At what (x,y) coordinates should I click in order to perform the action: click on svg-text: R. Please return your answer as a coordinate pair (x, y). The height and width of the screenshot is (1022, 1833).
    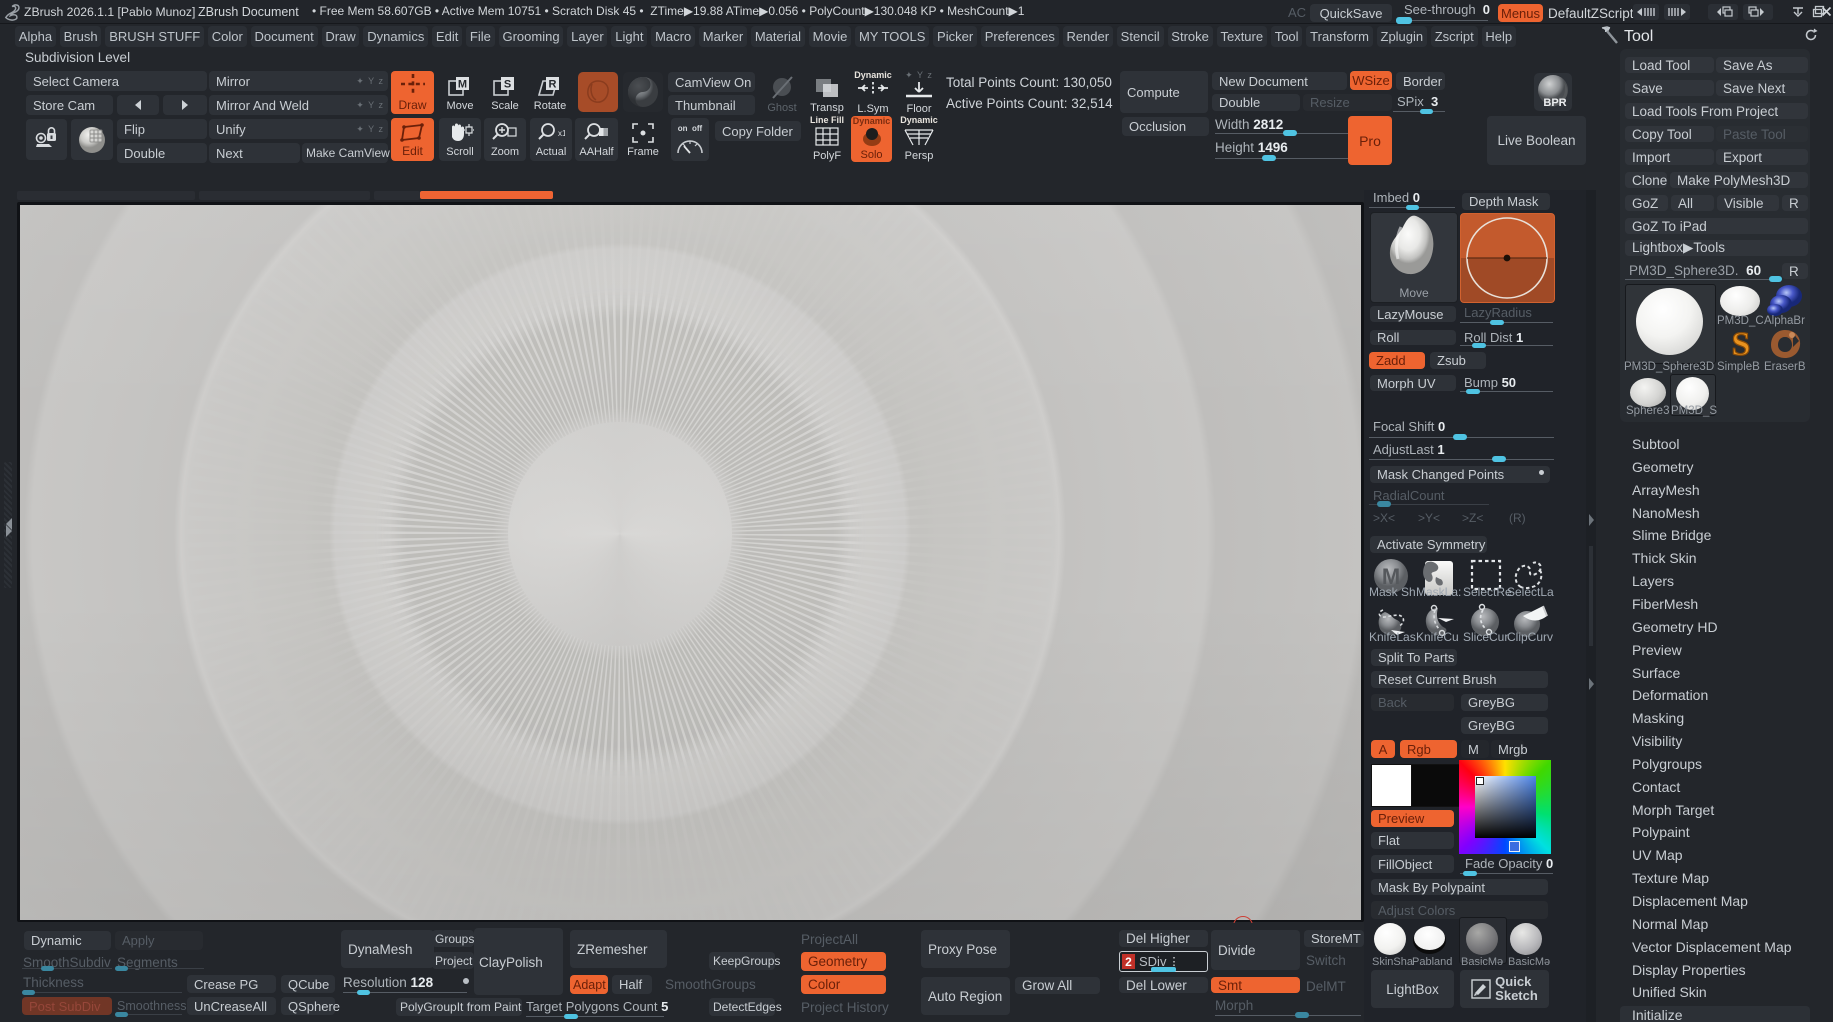
    Looking at the image, I should click on (553, 84).